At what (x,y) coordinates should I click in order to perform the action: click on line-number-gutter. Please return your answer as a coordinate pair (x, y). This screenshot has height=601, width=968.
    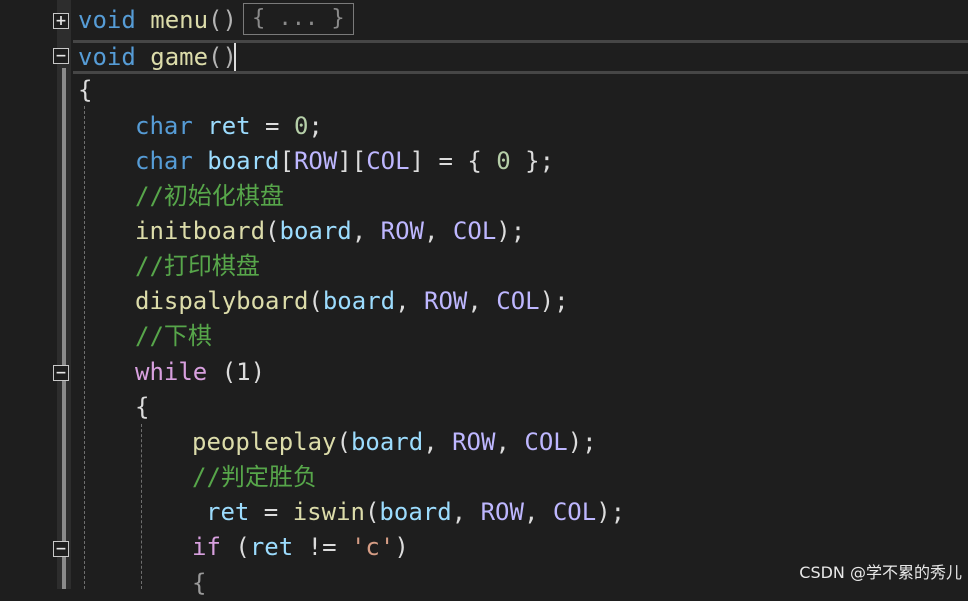
    Looking at the image, I should click on (27, 294).